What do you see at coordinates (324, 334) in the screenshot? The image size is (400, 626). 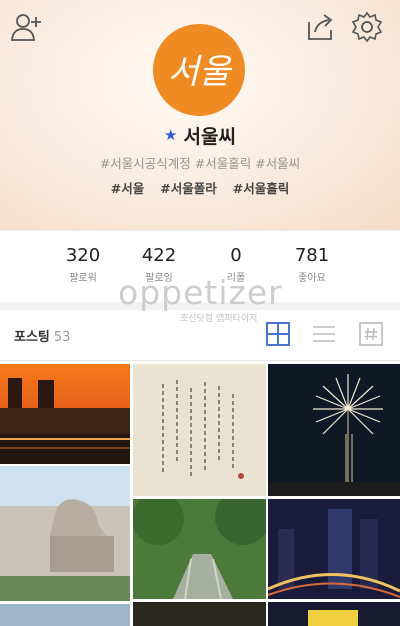 I see `list-view-icon` at bounding box center [324, 334].